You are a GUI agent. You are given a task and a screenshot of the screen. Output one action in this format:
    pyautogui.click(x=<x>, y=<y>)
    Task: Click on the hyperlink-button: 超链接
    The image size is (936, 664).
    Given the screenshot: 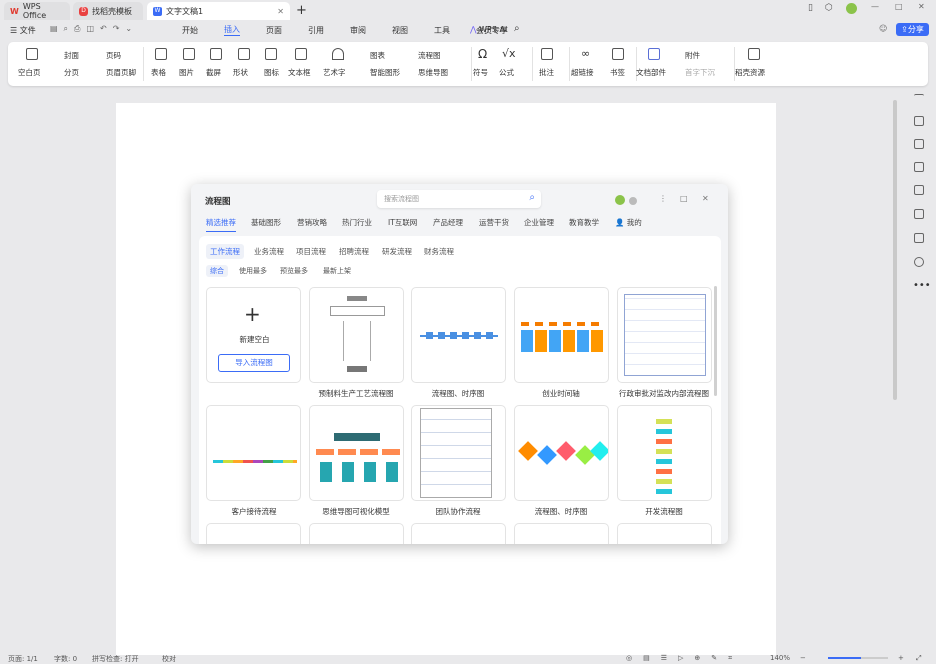 What is the action you would take?
    pyautogui.click(x=582, y=72)
    